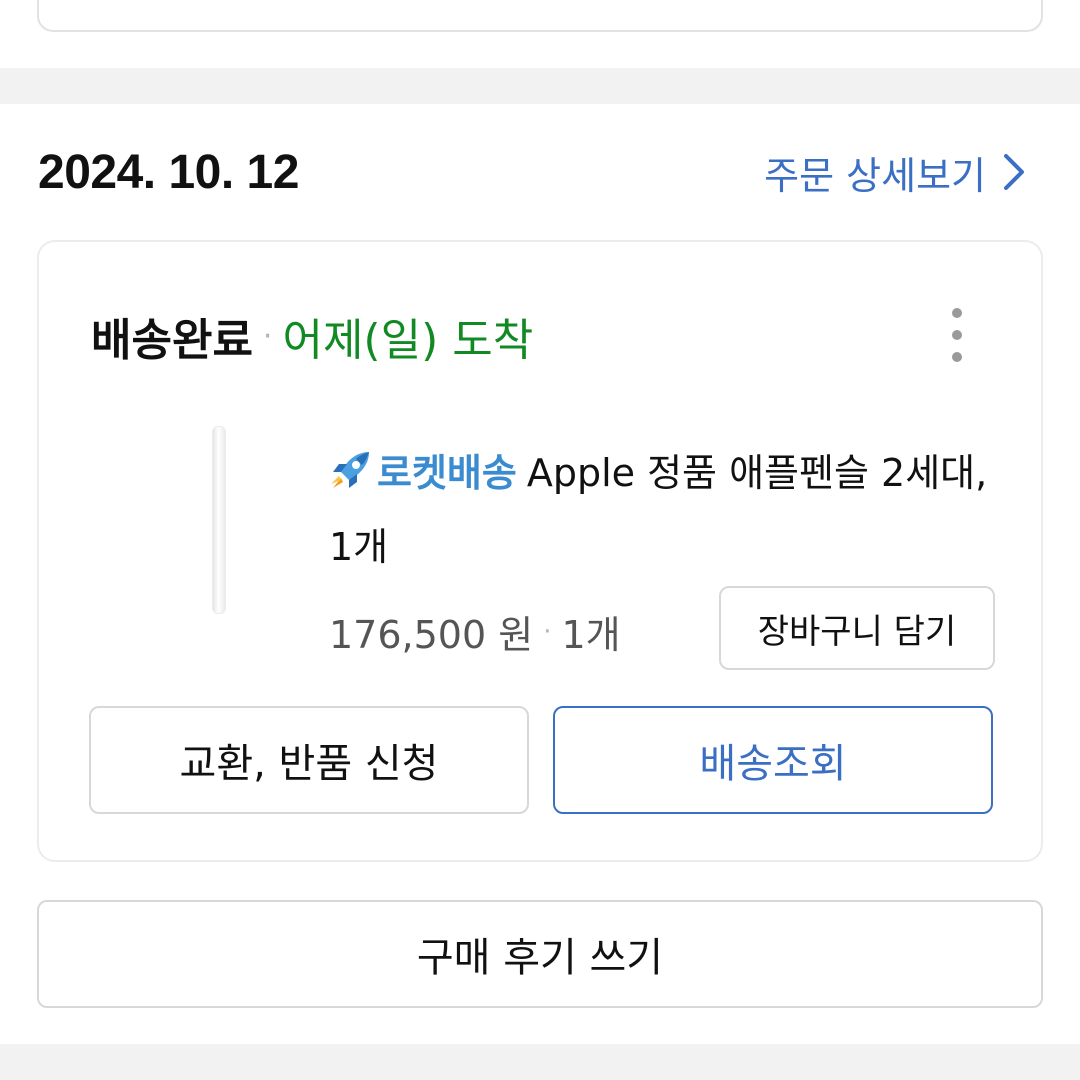 The image size is (1080, 1080). I want to click on order-date: 2024. 10. 12, so click(168, 172).